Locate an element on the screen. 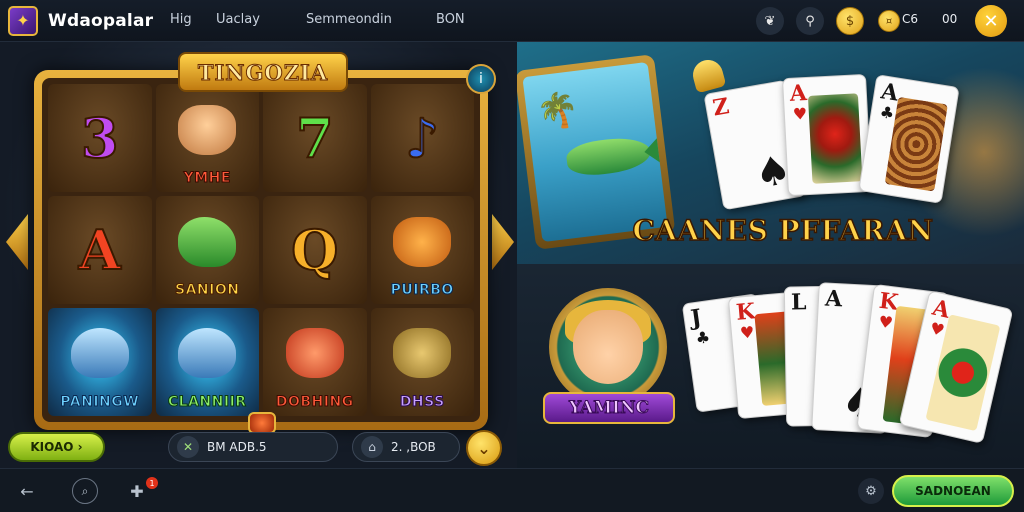  balance-icon: ✕ is located at coordinates (188, 447).